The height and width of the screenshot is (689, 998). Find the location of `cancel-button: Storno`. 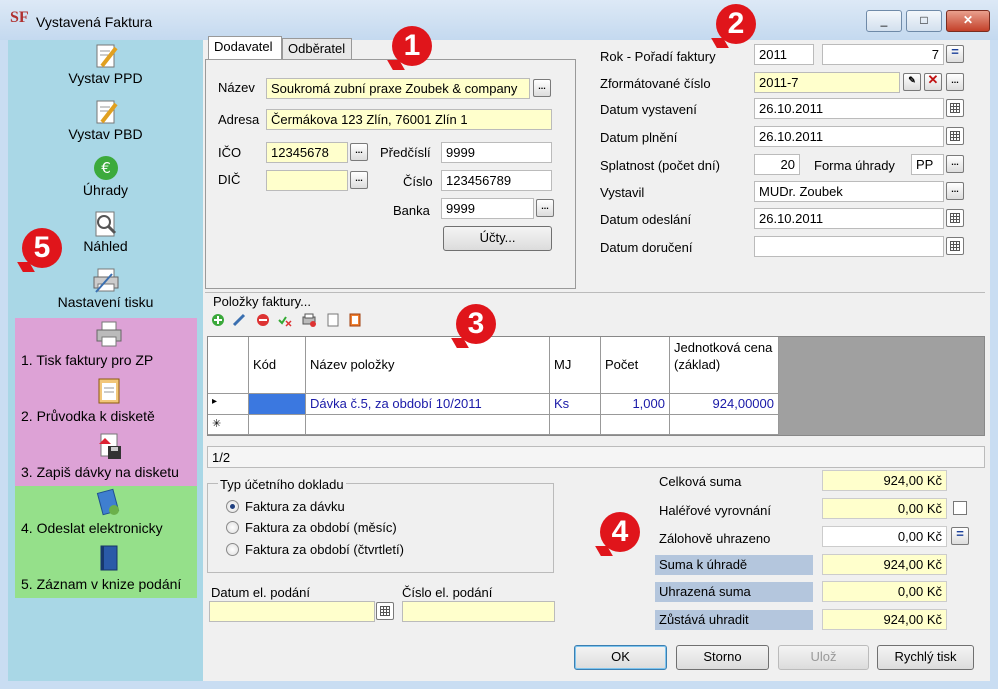

cancel-button: Storno is located at coordinates (722, 657).